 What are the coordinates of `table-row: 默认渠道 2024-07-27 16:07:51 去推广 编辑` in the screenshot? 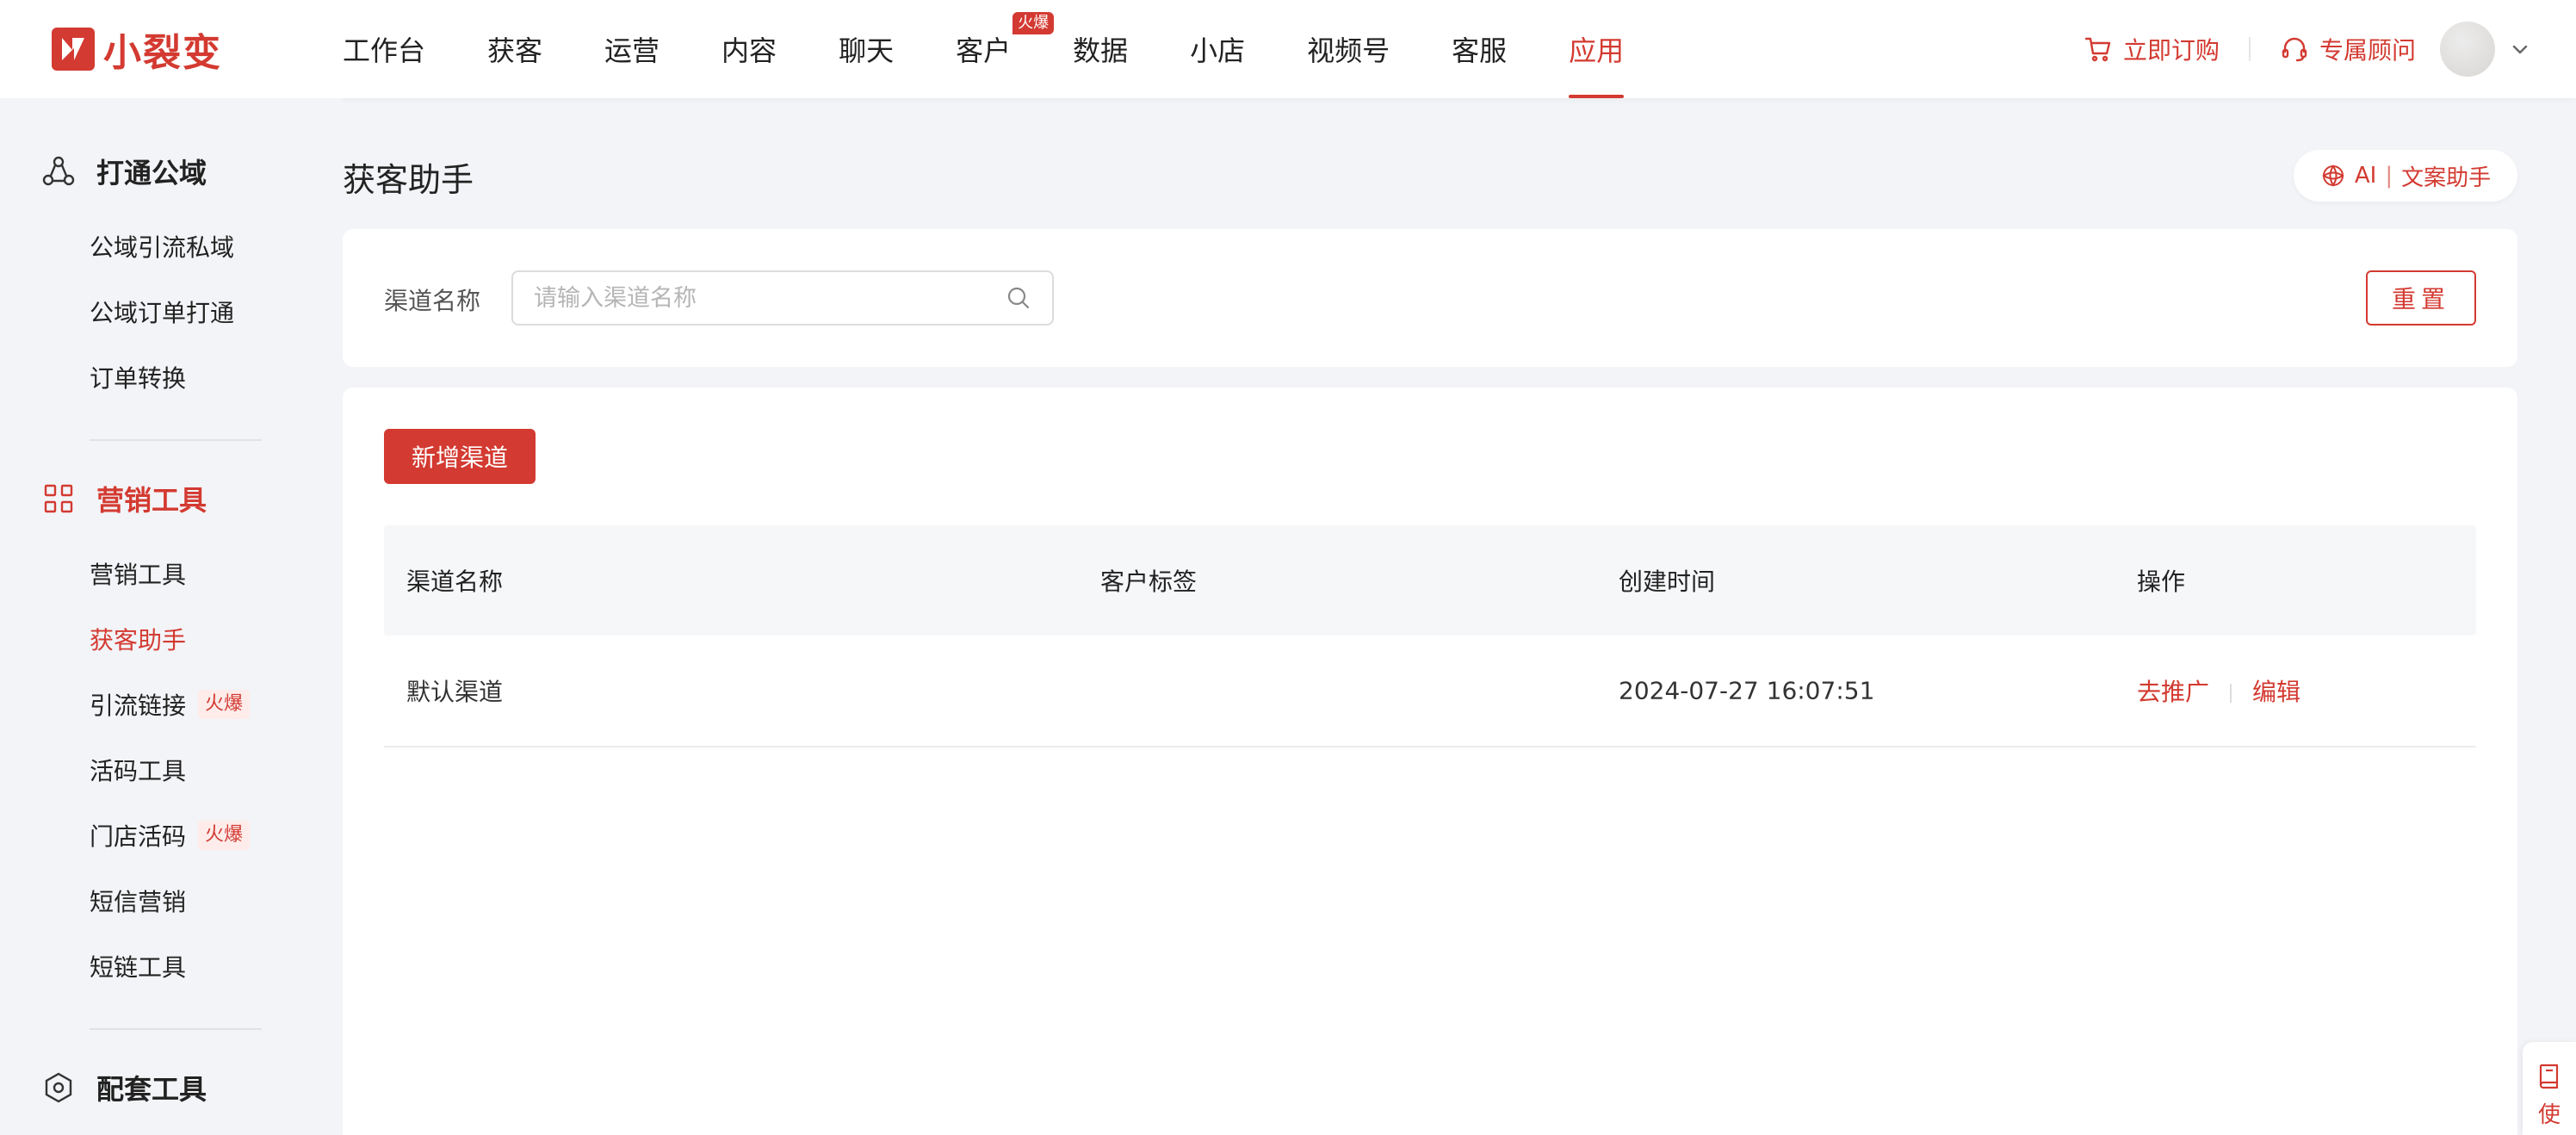 It's located at (1430, 691).